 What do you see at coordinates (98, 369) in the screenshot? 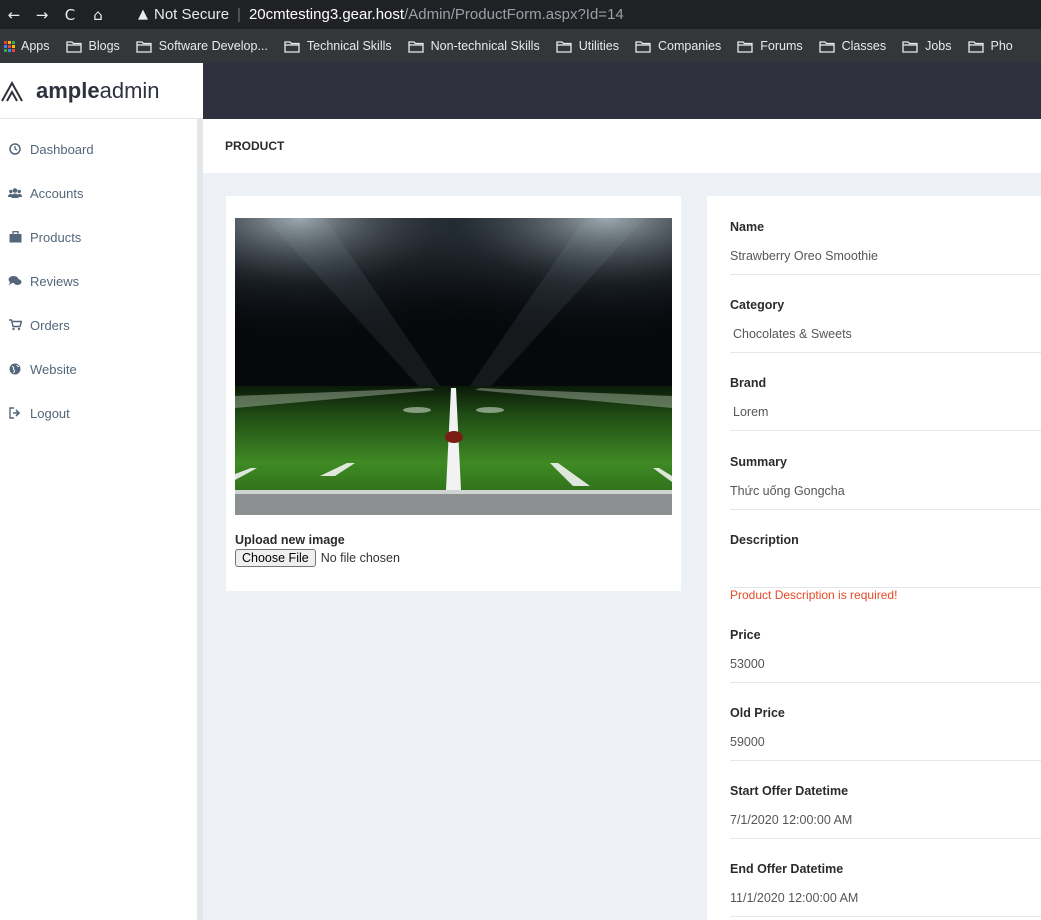
I see `sidebar-item-website: Website` at bounding box center [98, 369].